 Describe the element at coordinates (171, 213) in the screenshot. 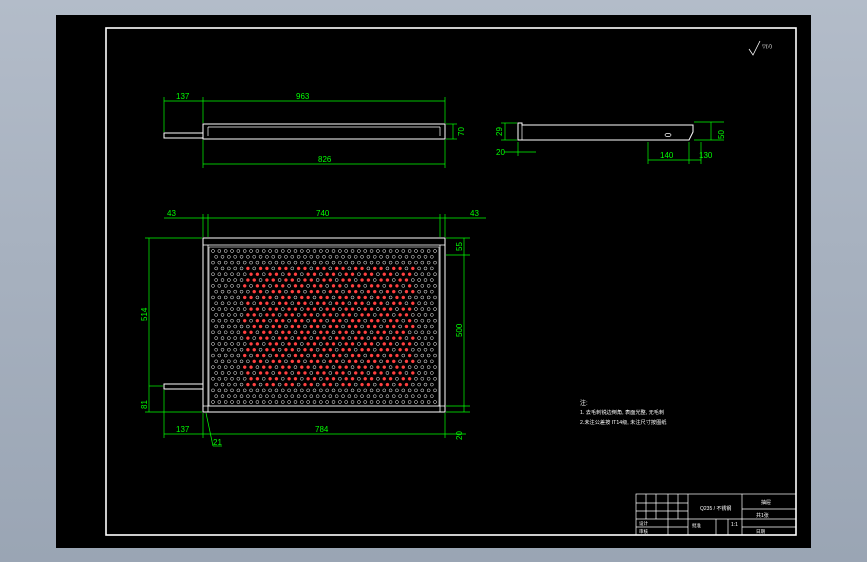

I see `dim-left-margin: 43` at that location.